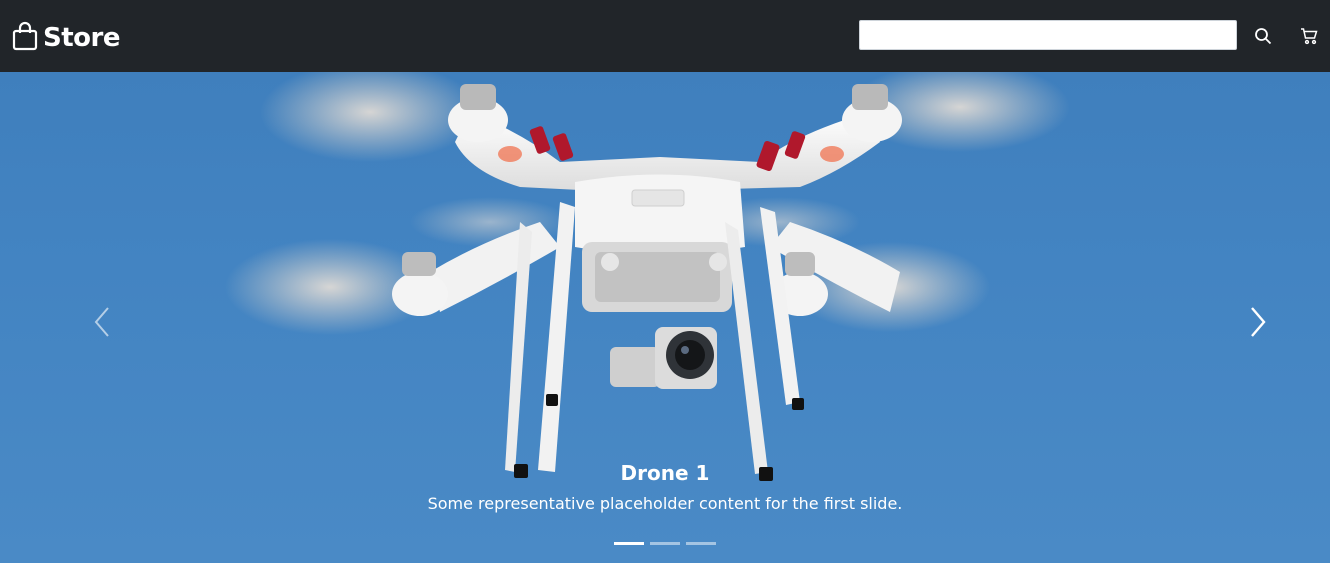 This screenshot has height=563, width=1330. I want to click on carousel-indicators, so click(665, 543).